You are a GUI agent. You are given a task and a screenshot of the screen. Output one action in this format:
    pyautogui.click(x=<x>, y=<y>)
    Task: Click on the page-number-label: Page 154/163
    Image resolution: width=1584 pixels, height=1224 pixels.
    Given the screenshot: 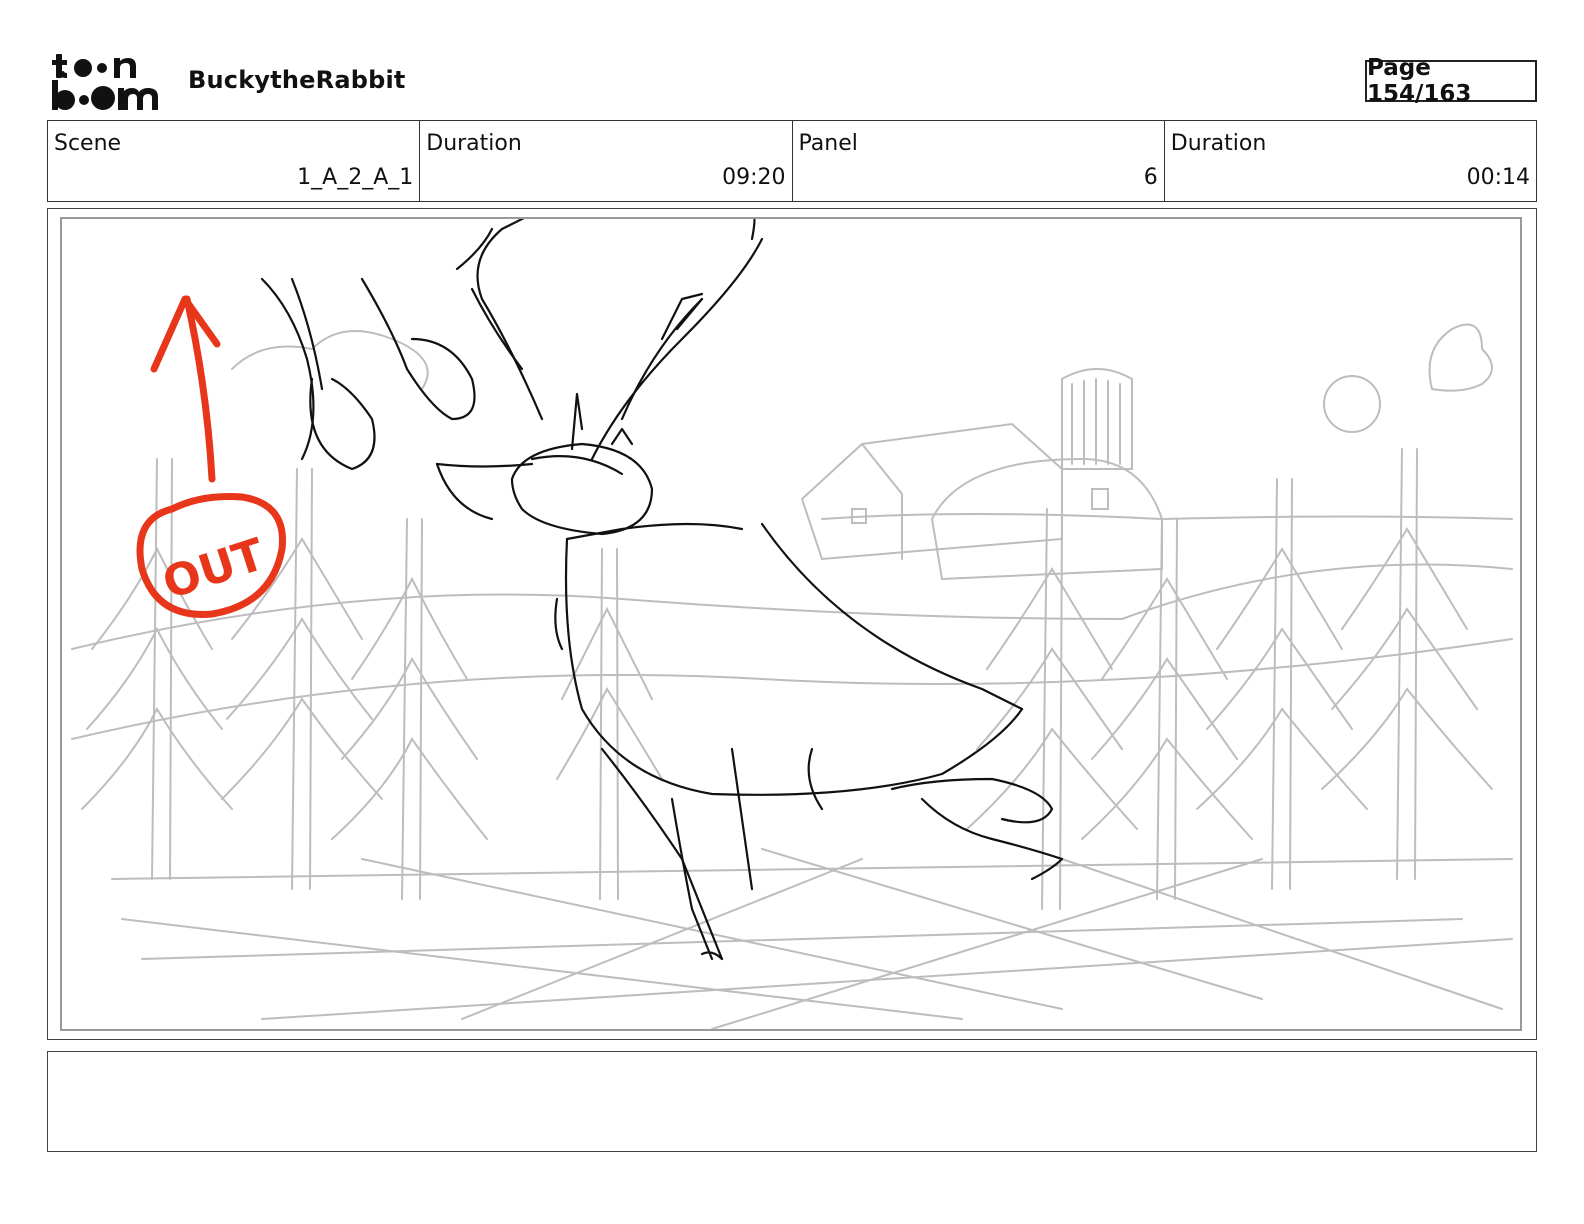 What is the action you would take?
    pyautogui.click(x=1419, y=81)
    